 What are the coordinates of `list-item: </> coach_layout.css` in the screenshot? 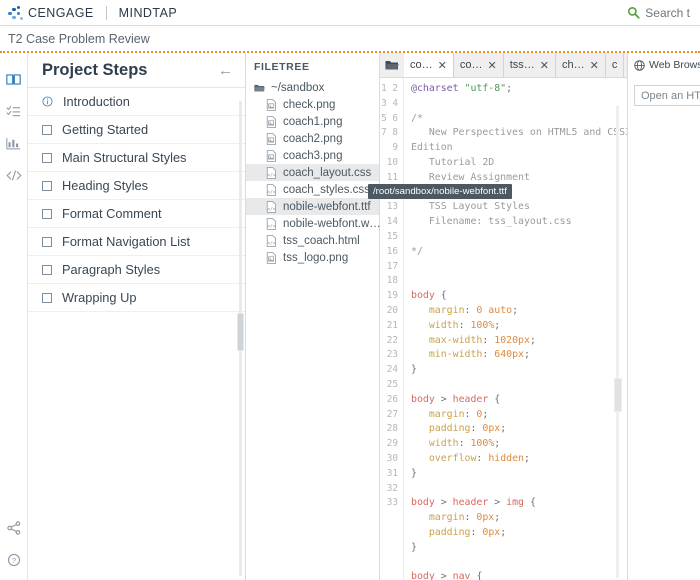 It's located at (312, 172).